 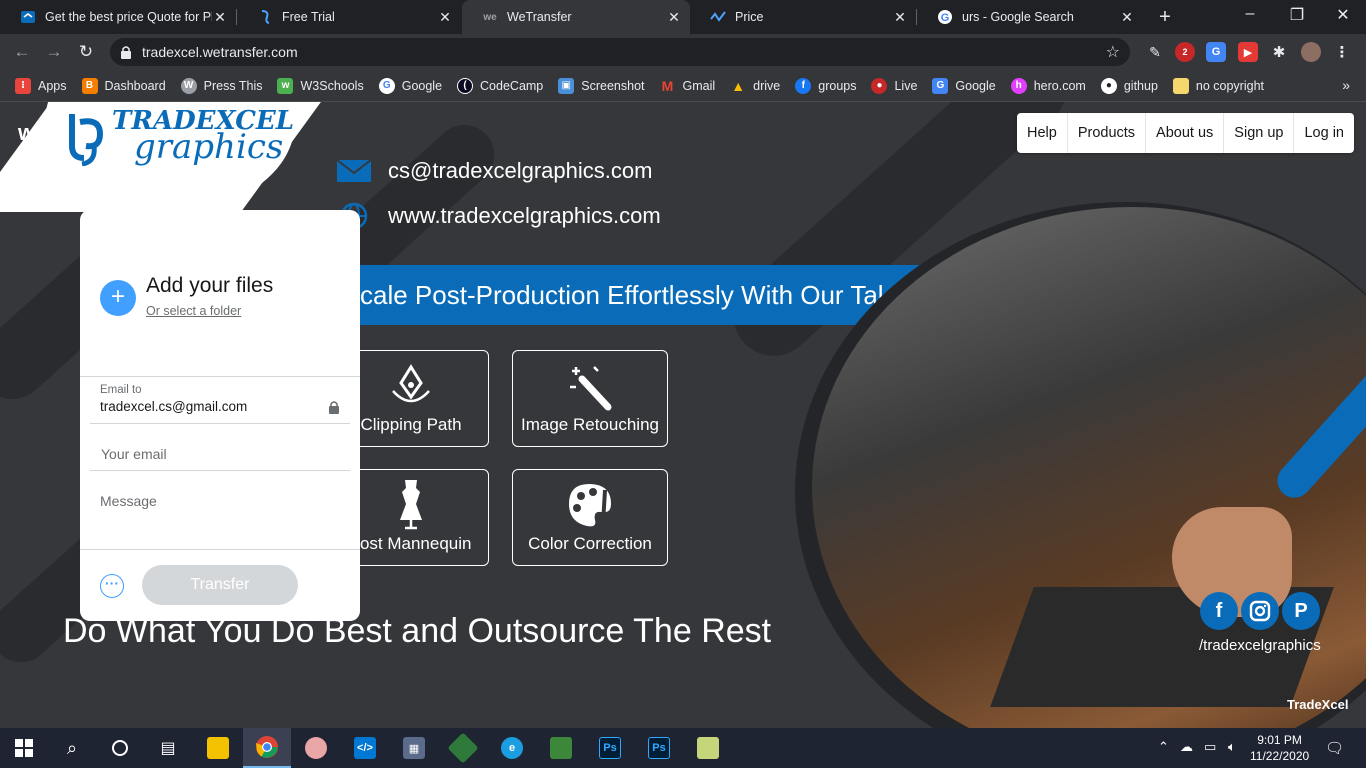 I want to click on more-options-button: ···, so click(x=112, y=586).